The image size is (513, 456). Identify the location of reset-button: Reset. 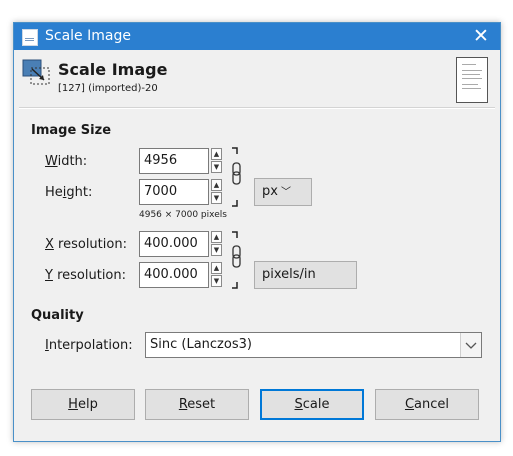
(197, 404).